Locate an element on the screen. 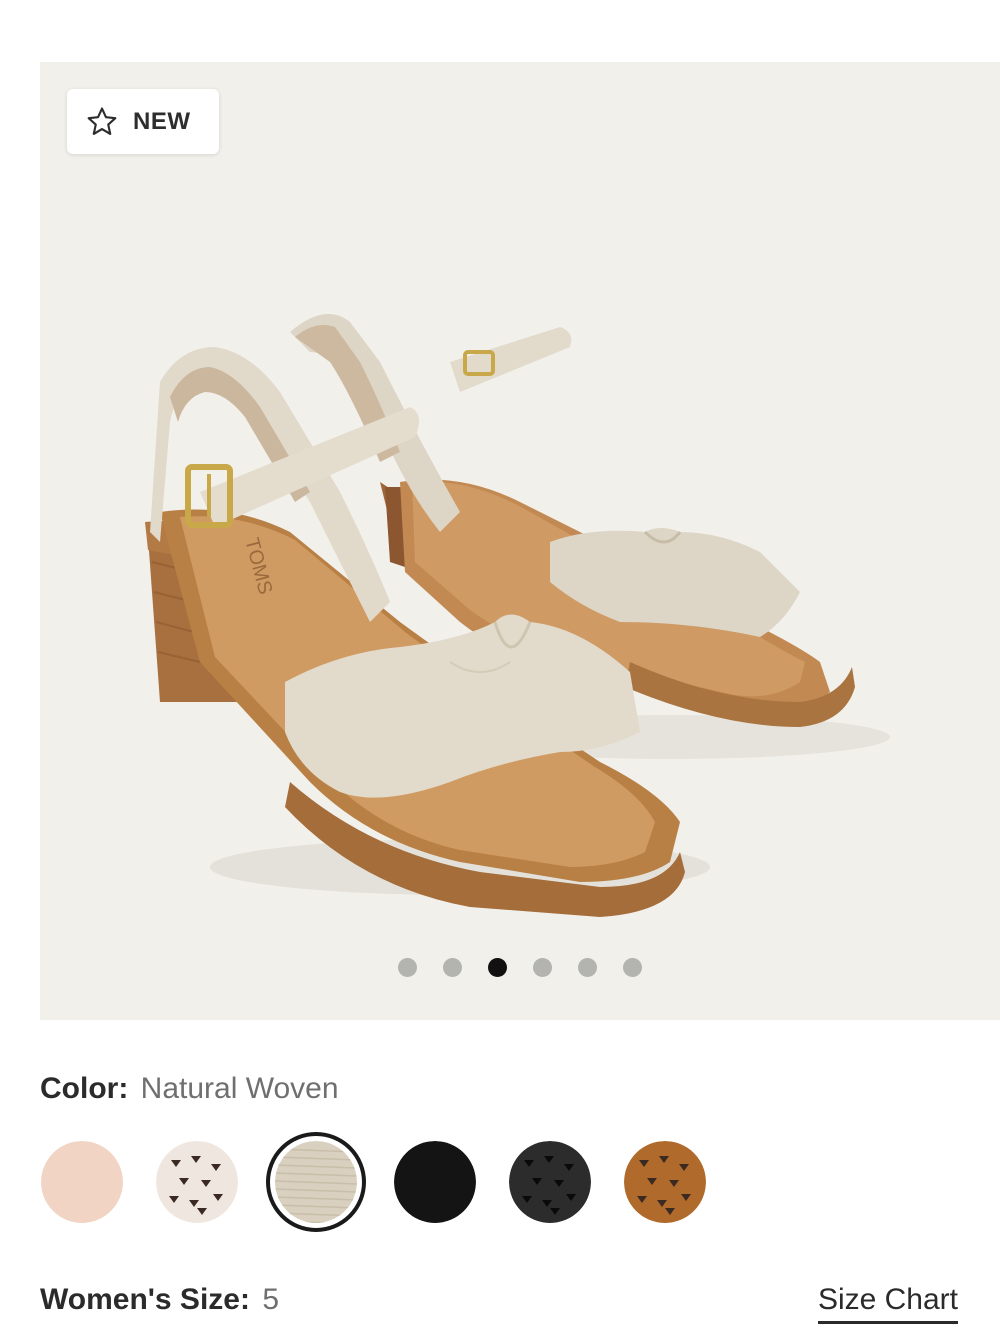 The height and width of the screenshot is (1333, 1000). carousel-pagination is located at coordinates (520, 967).